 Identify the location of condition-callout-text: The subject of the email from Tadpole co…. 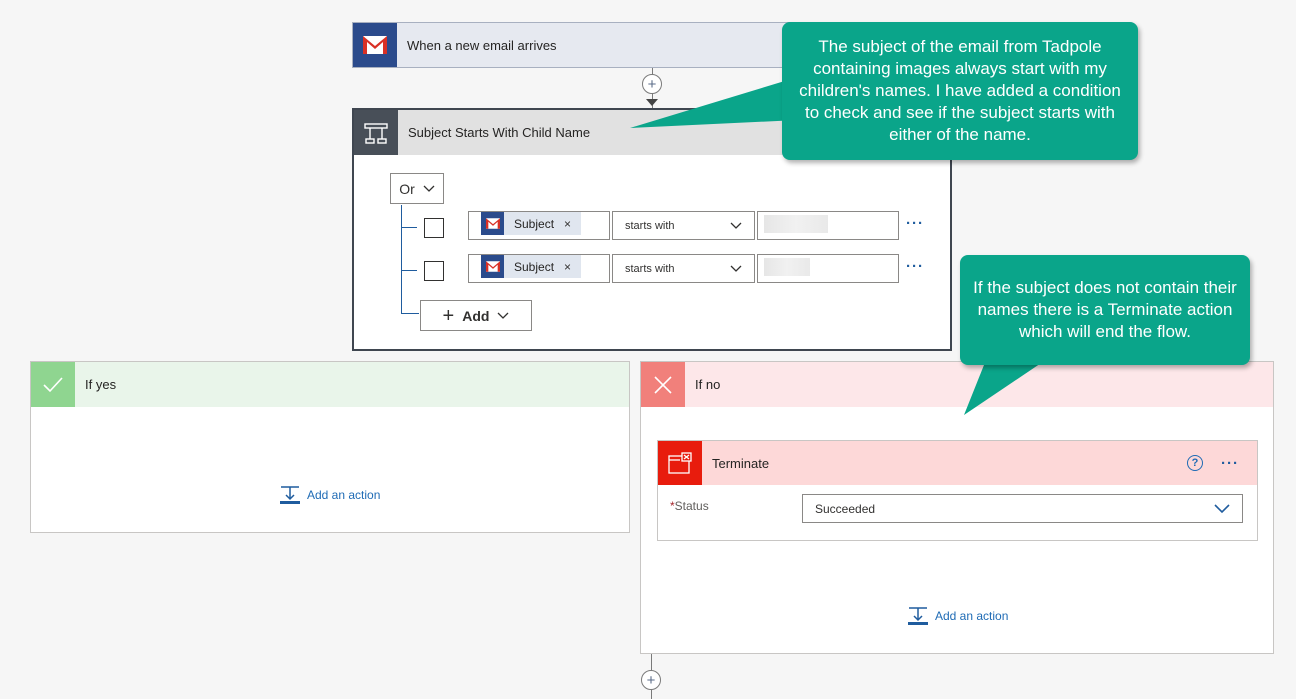
(960, 90).